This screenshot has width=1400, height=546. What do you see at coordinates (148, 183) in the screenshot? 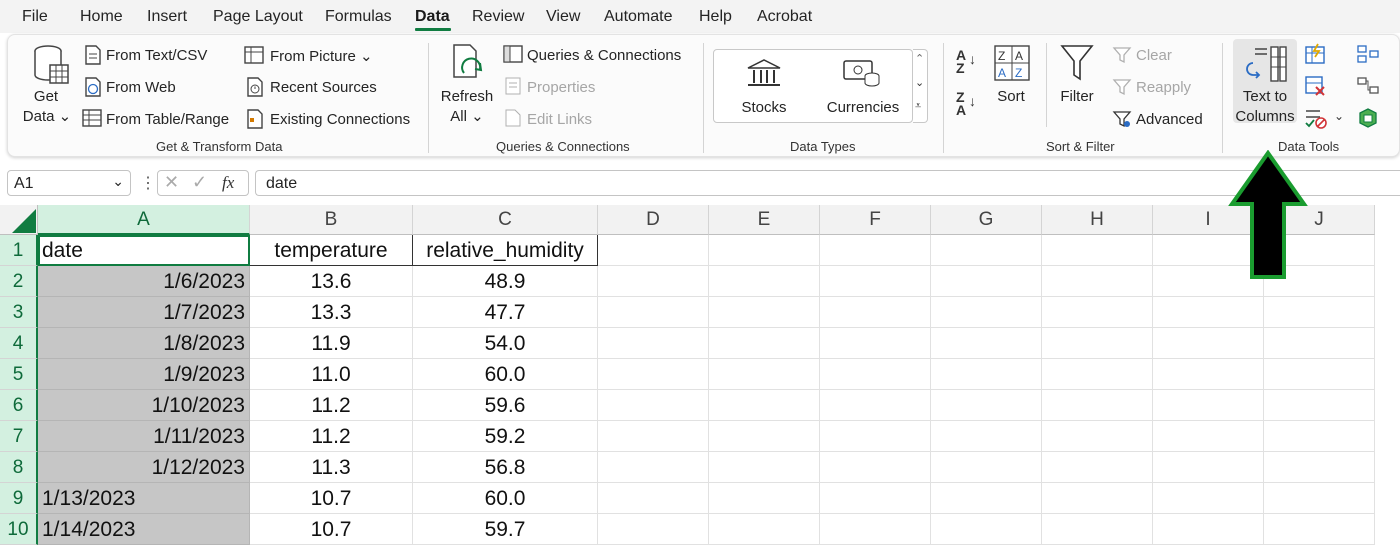
I see `more-options-icon: ⋮` at bounding box center [148, 183].